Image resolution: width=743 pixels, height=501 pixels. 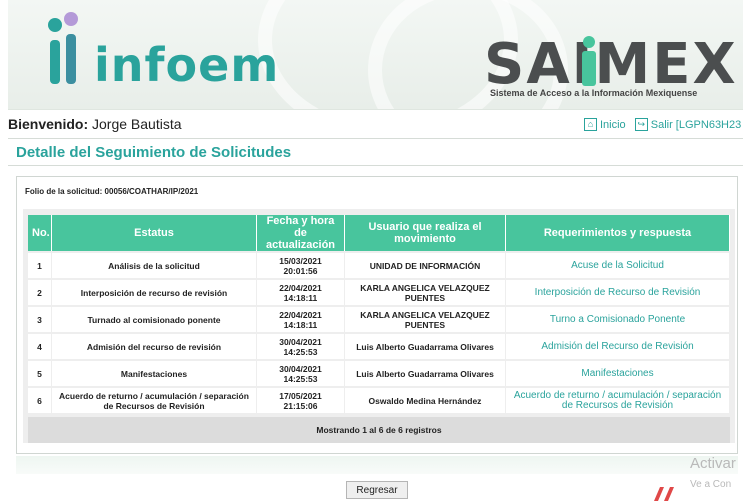 I want to click on cell-no: 2, so click(x=40, y=292).